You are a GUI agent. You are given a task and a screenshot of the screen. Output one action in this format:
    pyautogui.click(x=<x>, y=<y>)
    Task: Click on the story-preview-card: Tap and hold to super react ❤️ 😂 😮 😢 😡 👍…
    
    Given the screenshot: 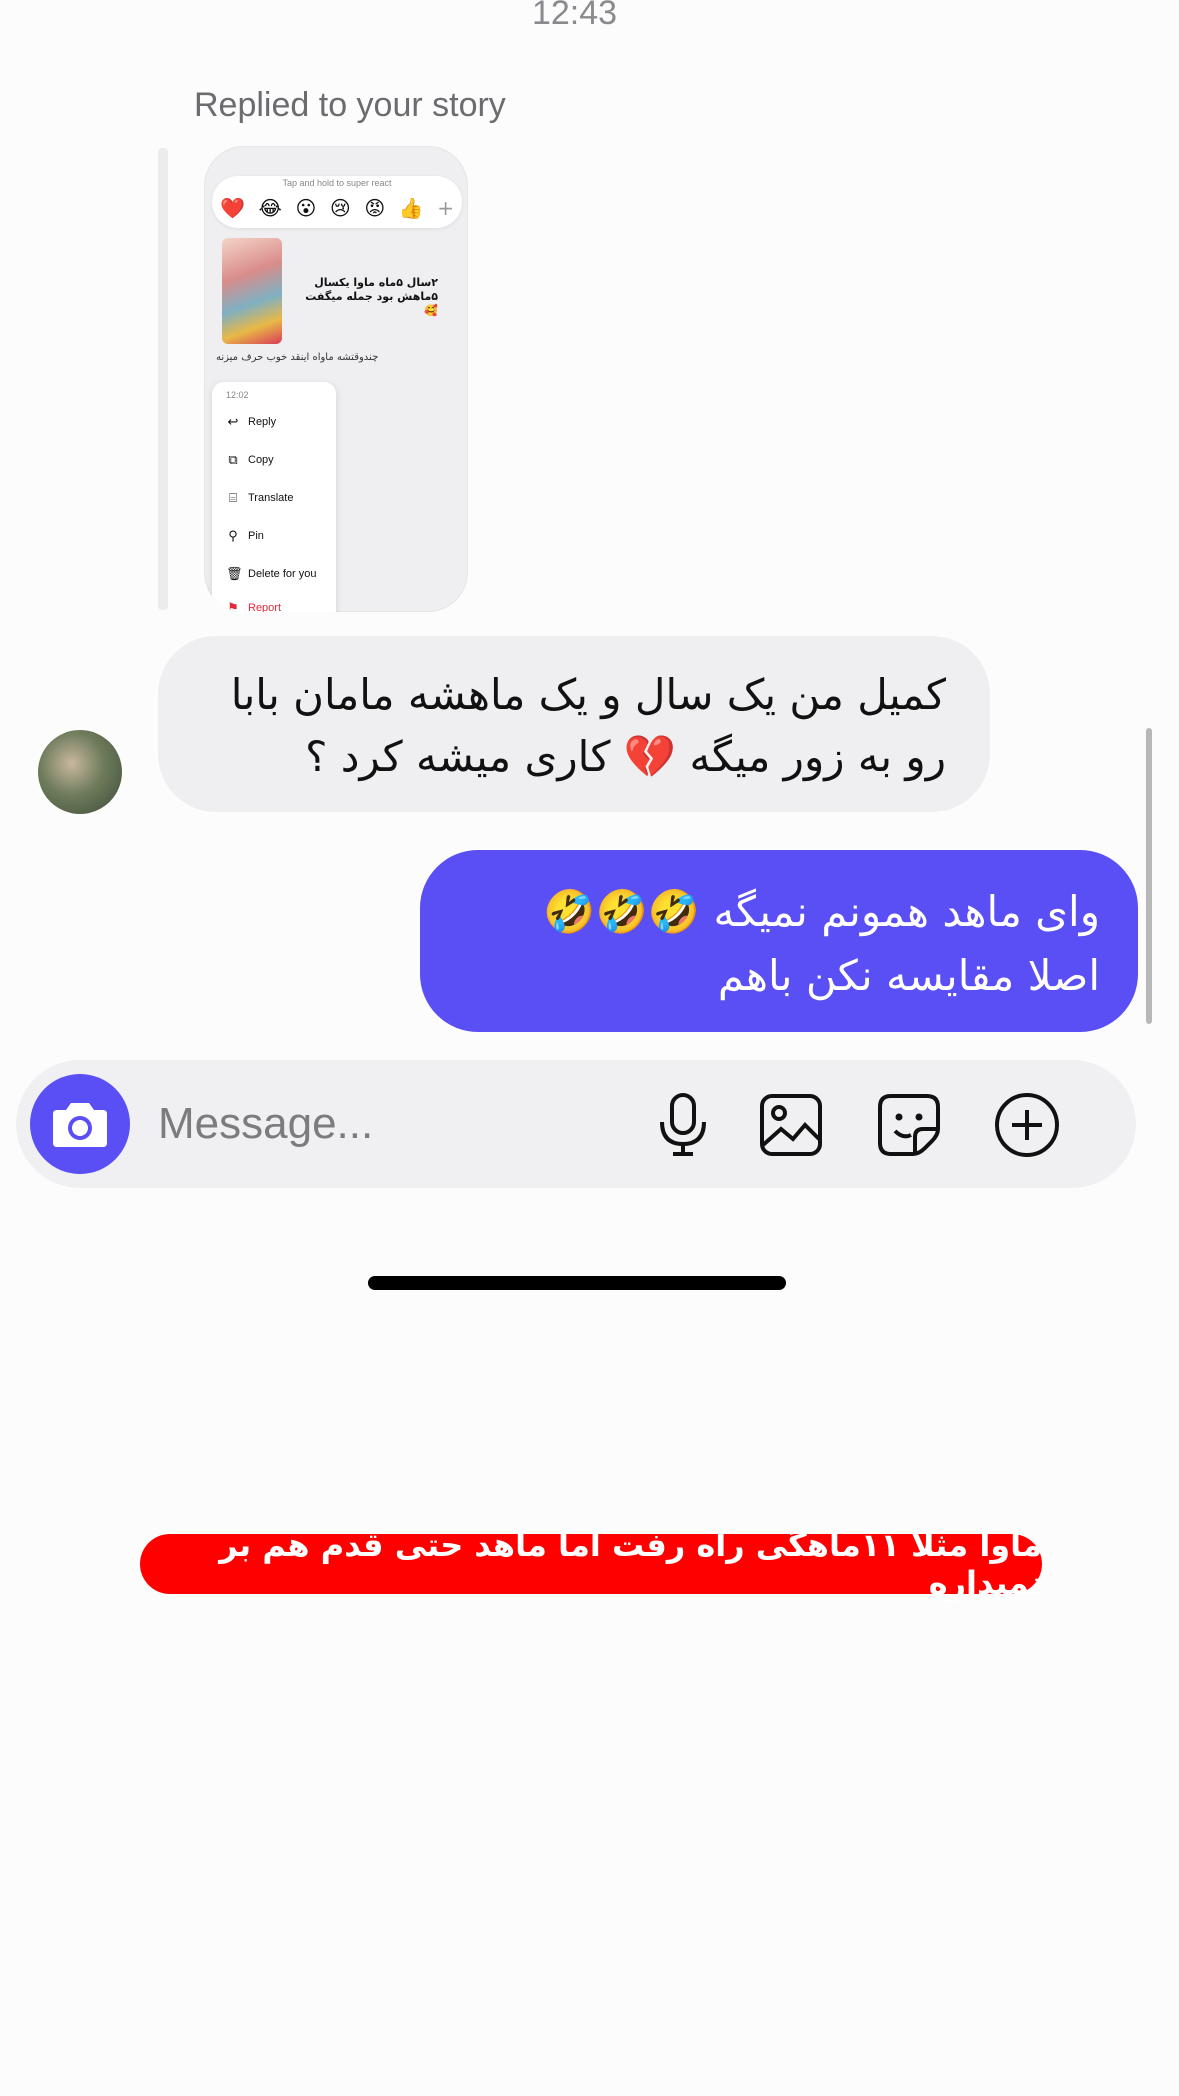 What is the action you would take?
    pyautogui.click(x=336, y=379)
    